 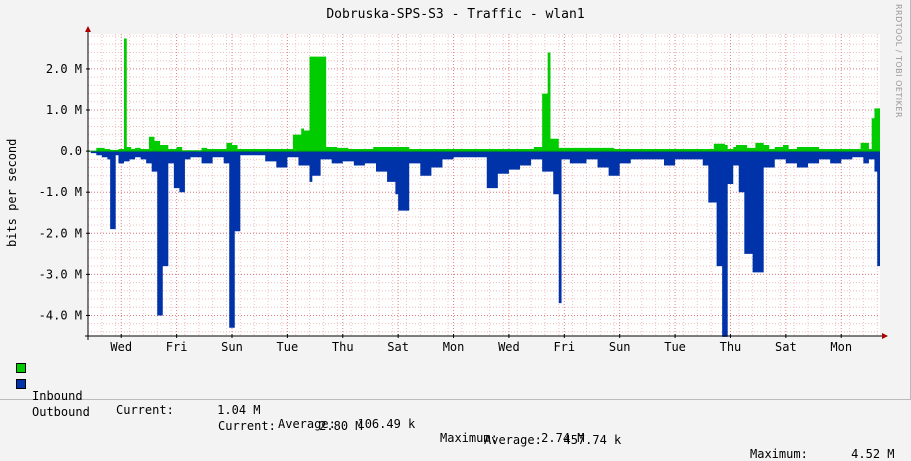 I want to click on legend-outbound-average: Average: 457.74 k, so click(x=553, y=440).